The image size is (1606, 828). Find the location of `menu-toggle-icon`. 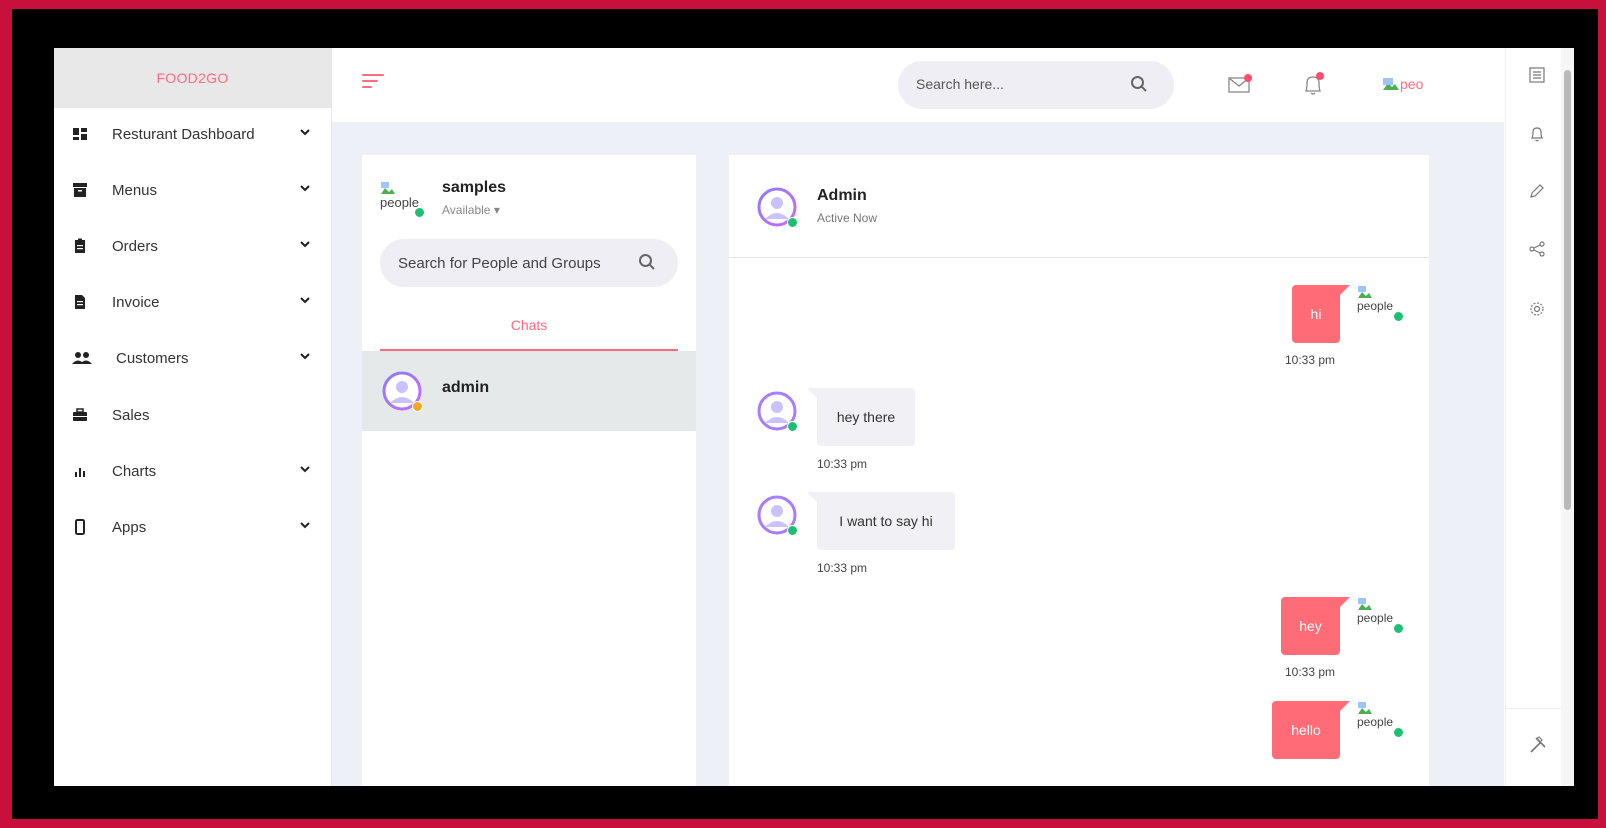

menu-toggle-icon is located at coordinates (373, 82).